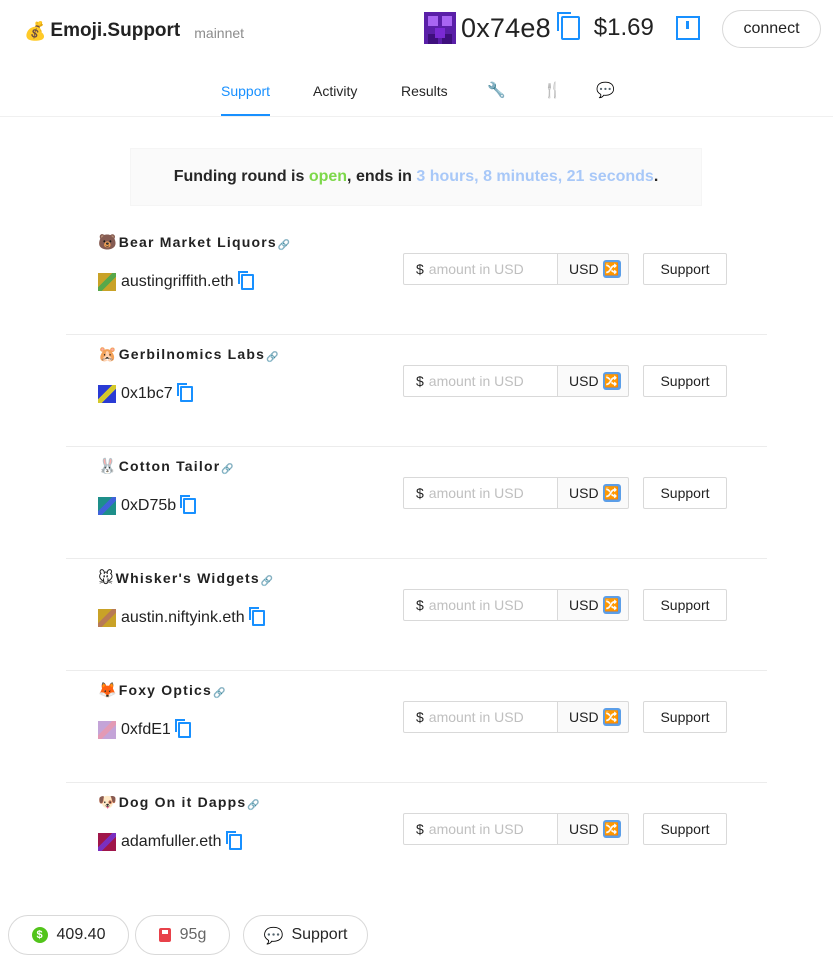 The height and width of the screenshot is (967, 833). Describe the element at coordinates (107, 690) in the screenshot. I see `project-emoji-icon: 🦊` at that location.